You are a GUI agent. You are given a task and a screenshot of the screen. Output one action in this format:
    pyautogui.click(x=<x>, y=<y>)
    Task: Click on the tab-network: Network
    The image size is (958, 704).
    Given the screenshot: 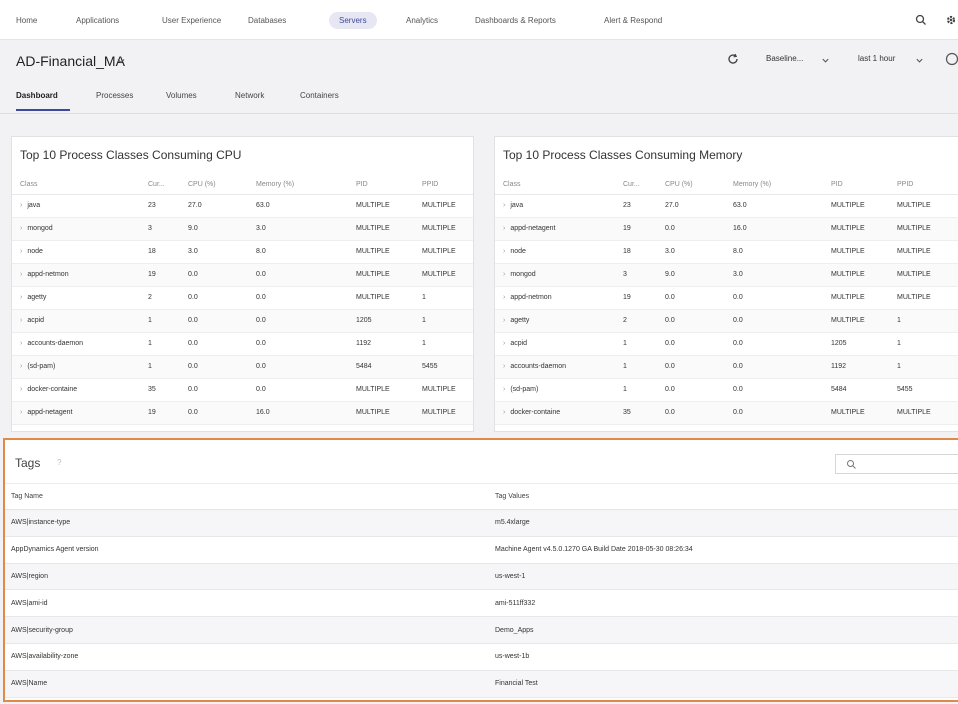 What is the action you would take?
    pyautogui.click(x=249, y=95)
    